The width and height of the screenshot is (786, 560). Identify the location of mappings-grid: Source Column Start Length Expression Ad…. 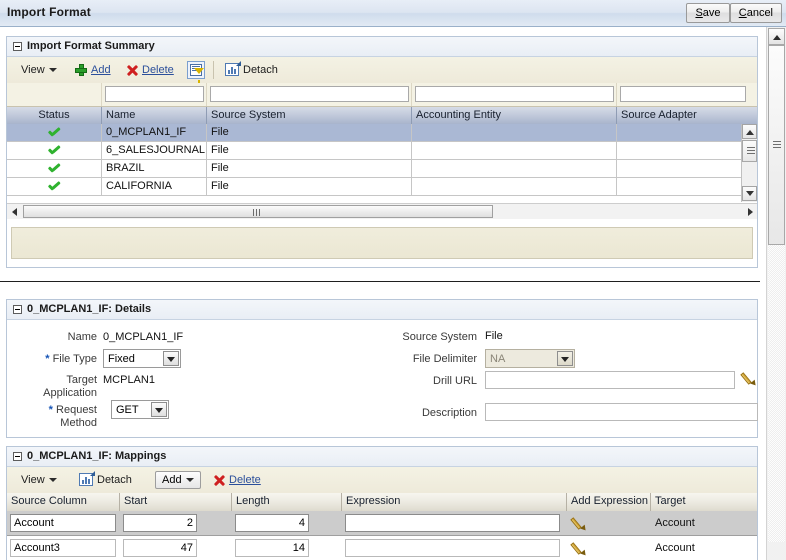
(382, 526).